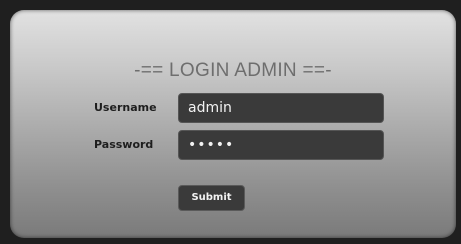 This screenshot has width=461, height=244. I want to click on submit-button: Submit, so click(211, 198).